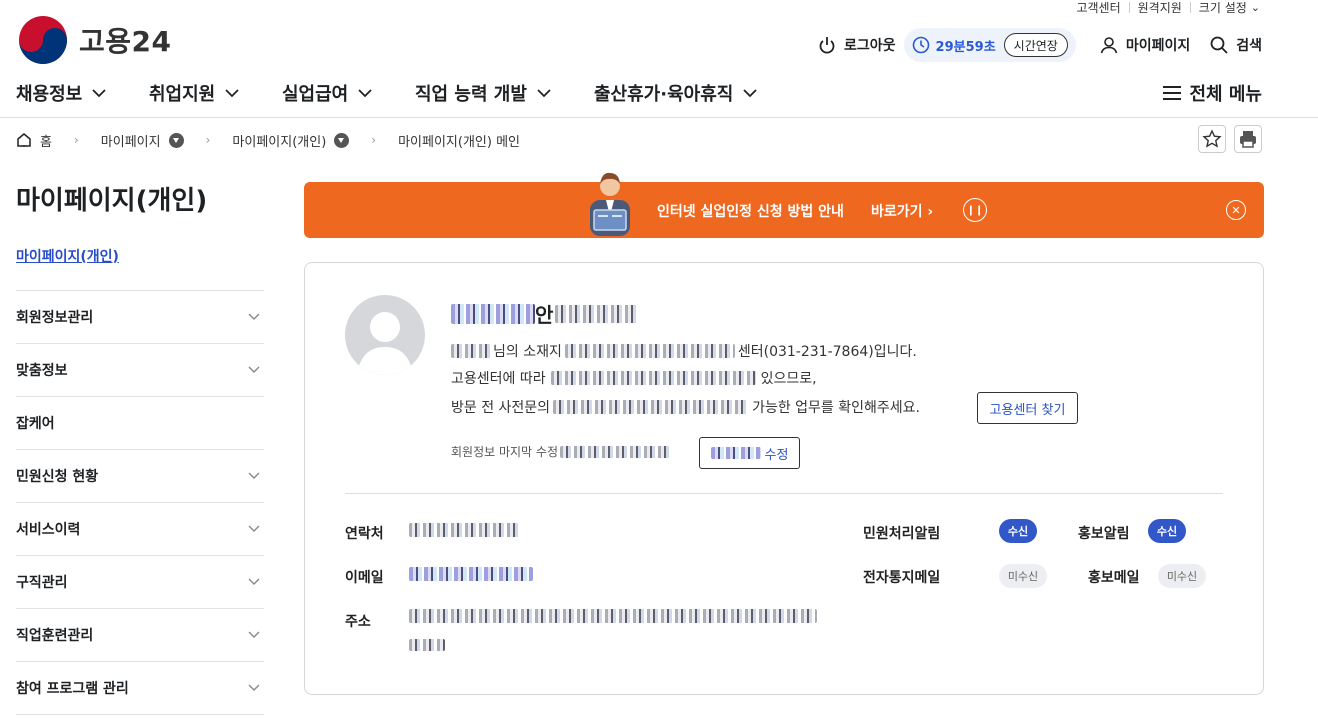 The height and width of the screenshot is (718, 1318). Describe the element at coordinates (664, 94) in the screenshot. I see `gnb-label: 출산휴가·육아휴직` at that location.